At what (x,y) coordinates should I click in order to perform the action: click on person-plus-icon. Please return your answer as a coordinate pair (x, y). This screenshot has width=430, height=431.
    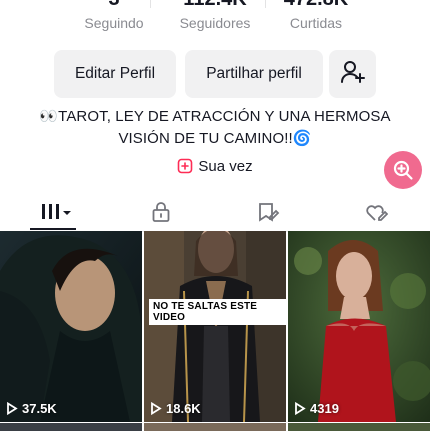
    Looking at the image, I should click on (353, 74).